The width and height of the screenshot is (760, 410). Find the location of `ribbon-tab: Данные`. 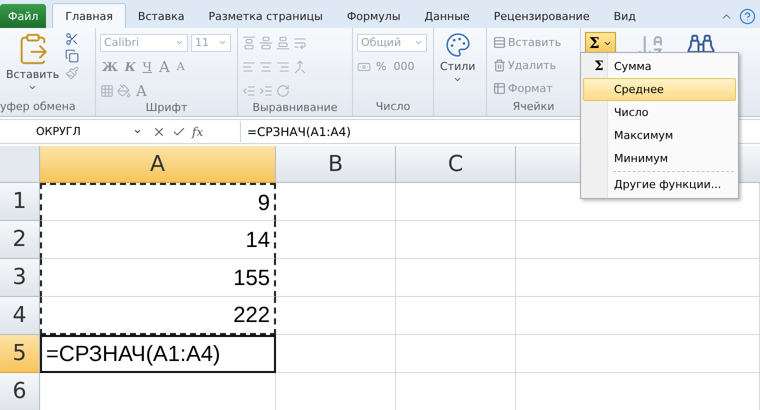

ribbon-tab: Данные is located at coordinates (447, 16).